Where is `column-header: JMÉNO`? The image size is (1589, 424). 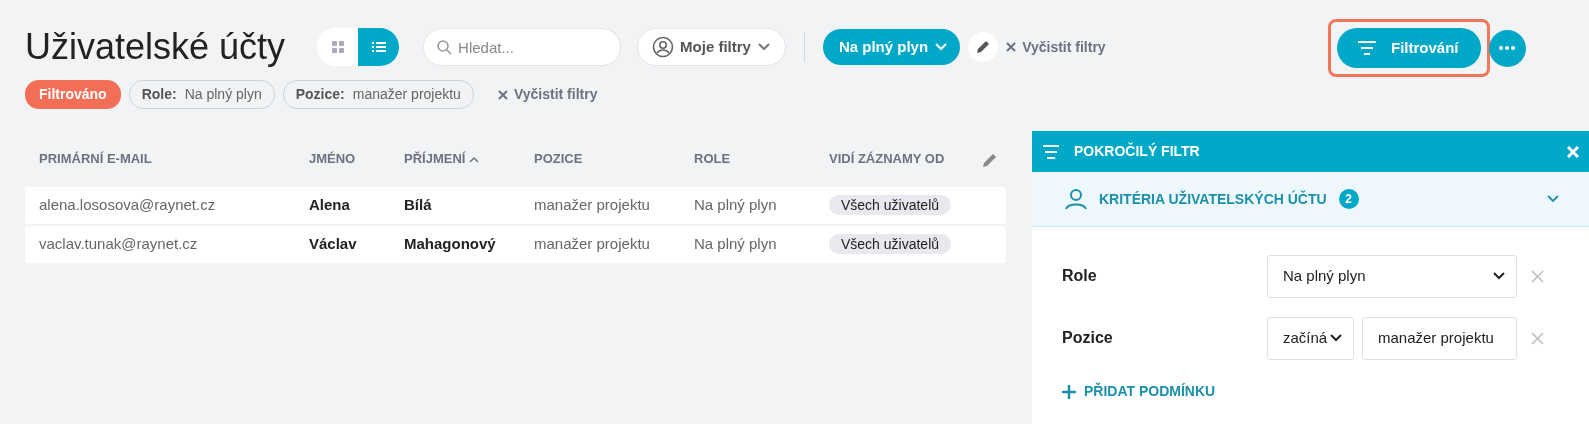 column-header: JMÉNO is located at coordinates (356, 159).